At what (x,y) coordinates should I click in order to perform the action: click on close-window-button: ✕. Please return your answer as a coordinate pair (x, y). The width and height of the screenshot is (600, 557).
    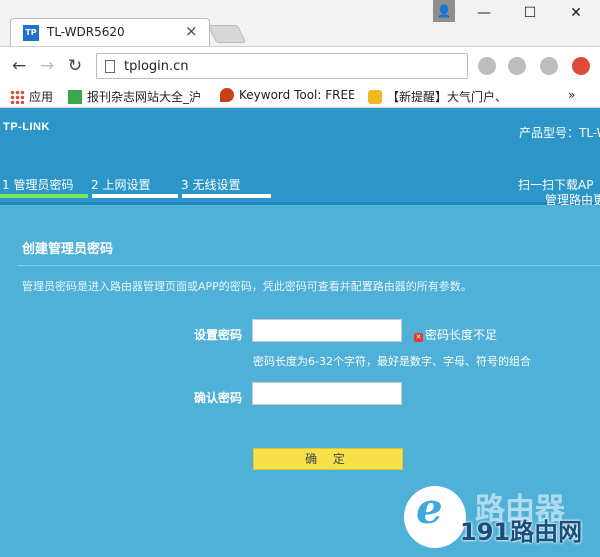
    Looking at the image, I should click on (576, 13).